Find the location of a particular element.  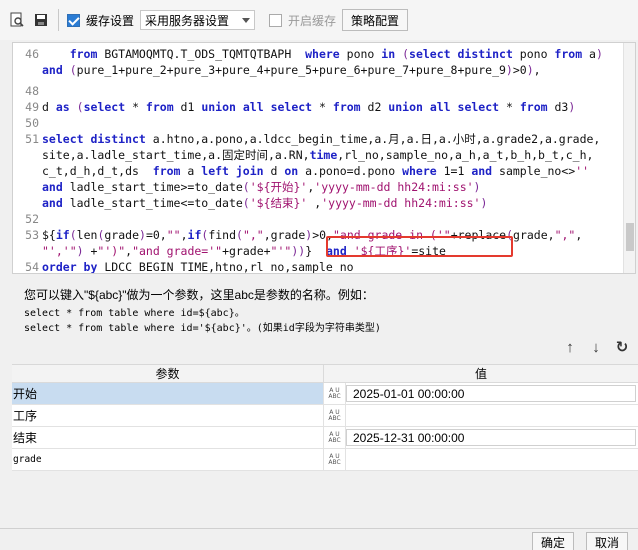

param-value-input: 2025-12-31 00:00:00 is located at coordinates (491, 437).